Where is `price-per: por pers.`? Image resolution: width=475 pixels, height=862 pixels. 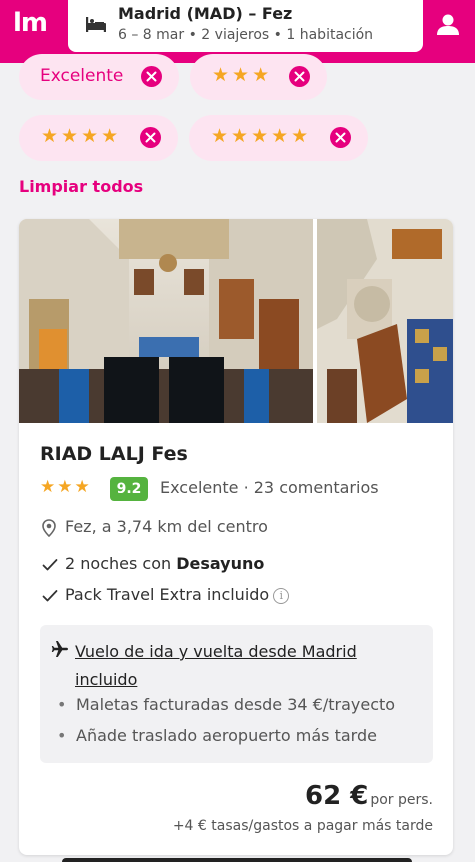 price-per: por pers. is located at coordinates (401, 800).